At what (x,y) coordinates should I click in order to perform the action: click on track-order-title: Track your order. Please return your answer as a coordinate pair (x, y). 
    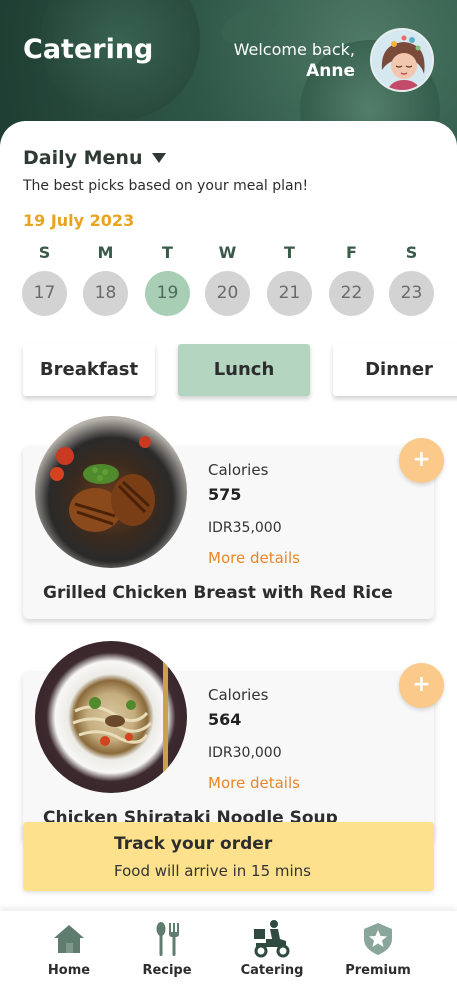
    Looking at the image, I should click on (193, 844).